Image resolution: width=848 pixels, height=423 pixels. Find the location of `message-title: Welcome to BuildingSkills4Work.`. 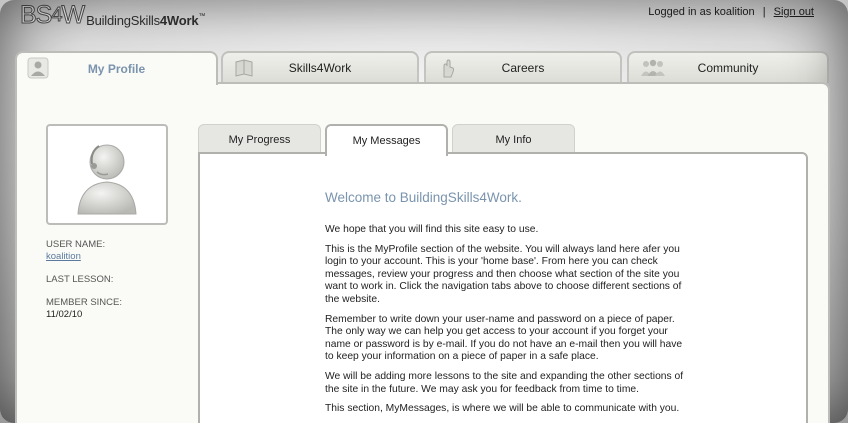

message-title: Welcome to BuildingSkills4Work. is located at coordinates (423, 197).